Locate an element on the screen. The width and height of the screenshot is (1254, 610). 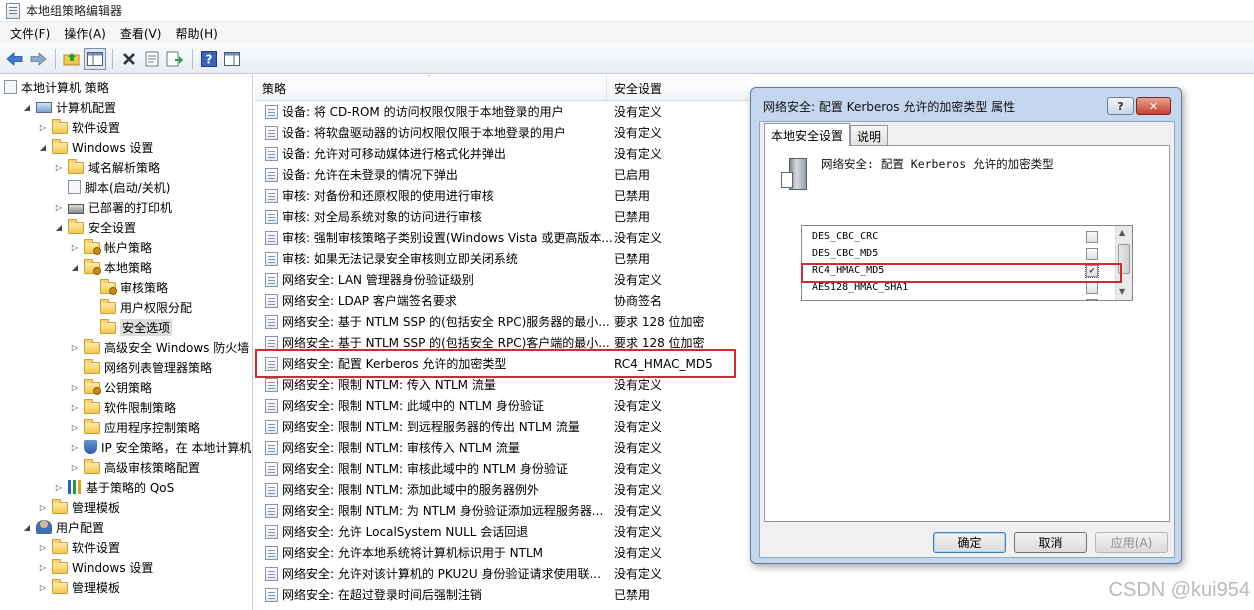
tab-local-security-setting: 本地安全设置 is located at coordinates (807, 134).